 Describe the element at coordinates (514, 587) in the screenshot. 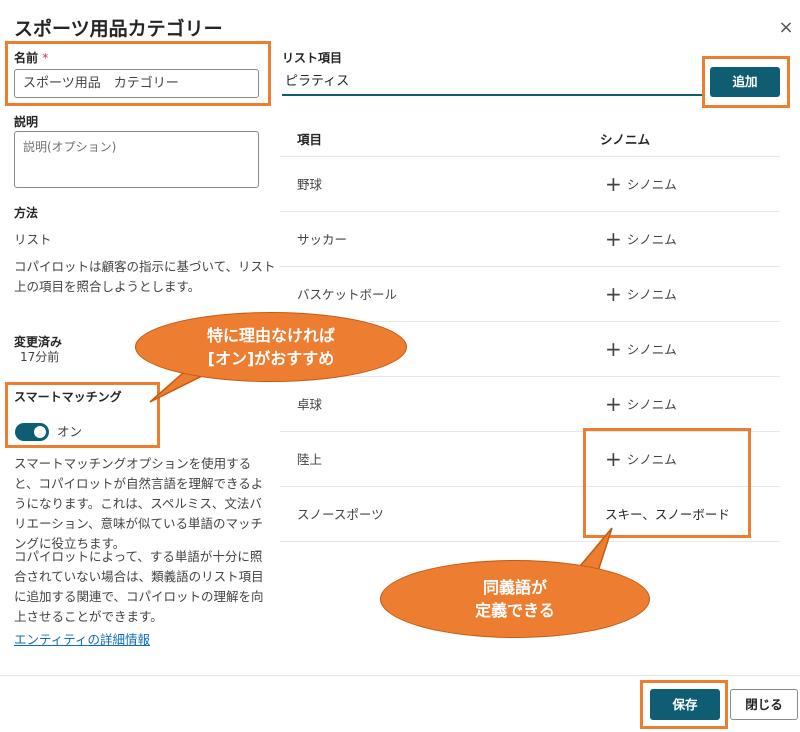

I see `callout-text: 同義語が` at that location.